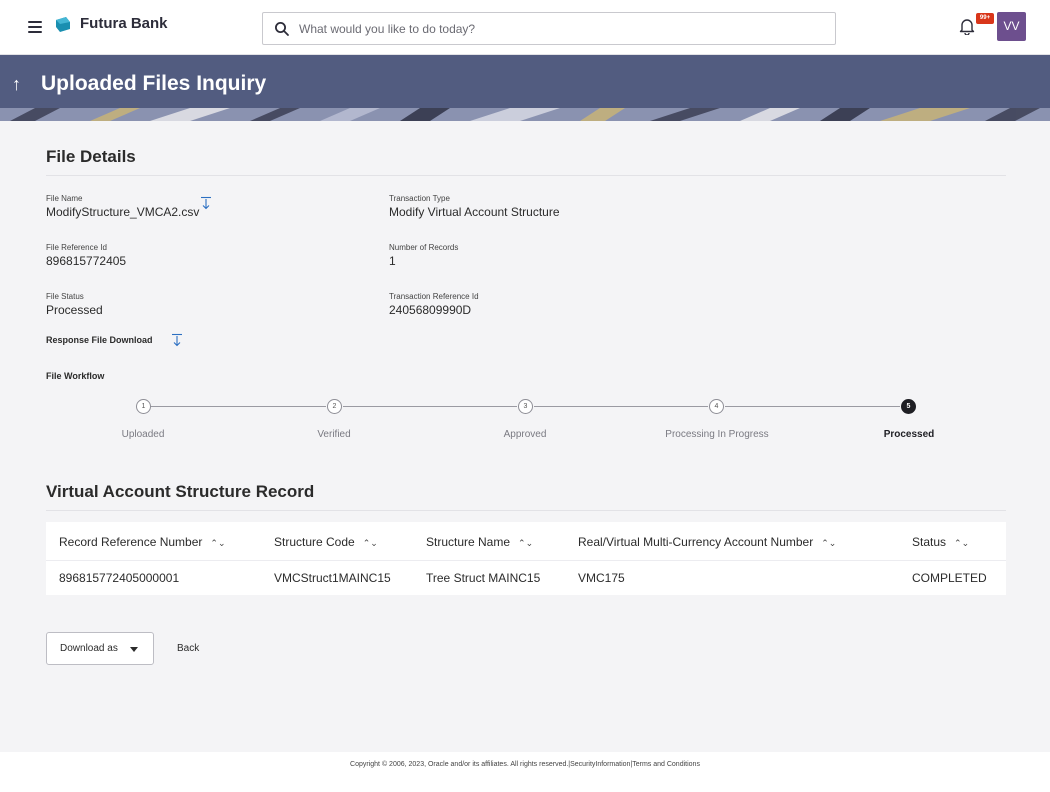  What do you see at coordinates (86, 261) in the screenshot?
I see `file-reference-value: 896815772405` at bounding box center [86, 261].